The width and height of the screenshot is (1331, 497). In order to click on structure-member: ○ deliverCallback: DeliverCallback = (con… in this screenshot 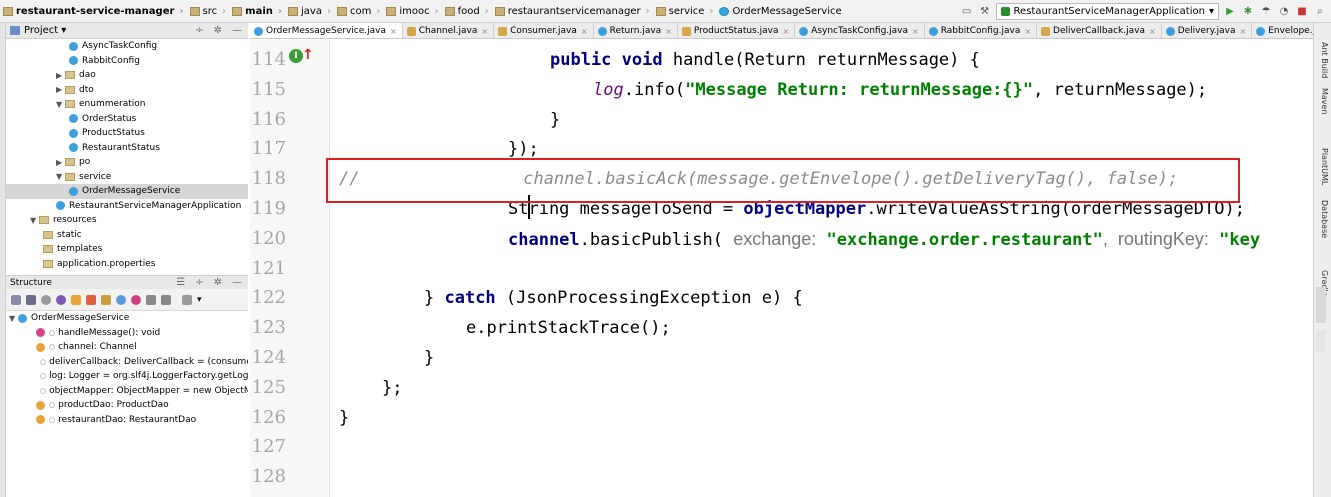, I will do `click(127, 362)`.